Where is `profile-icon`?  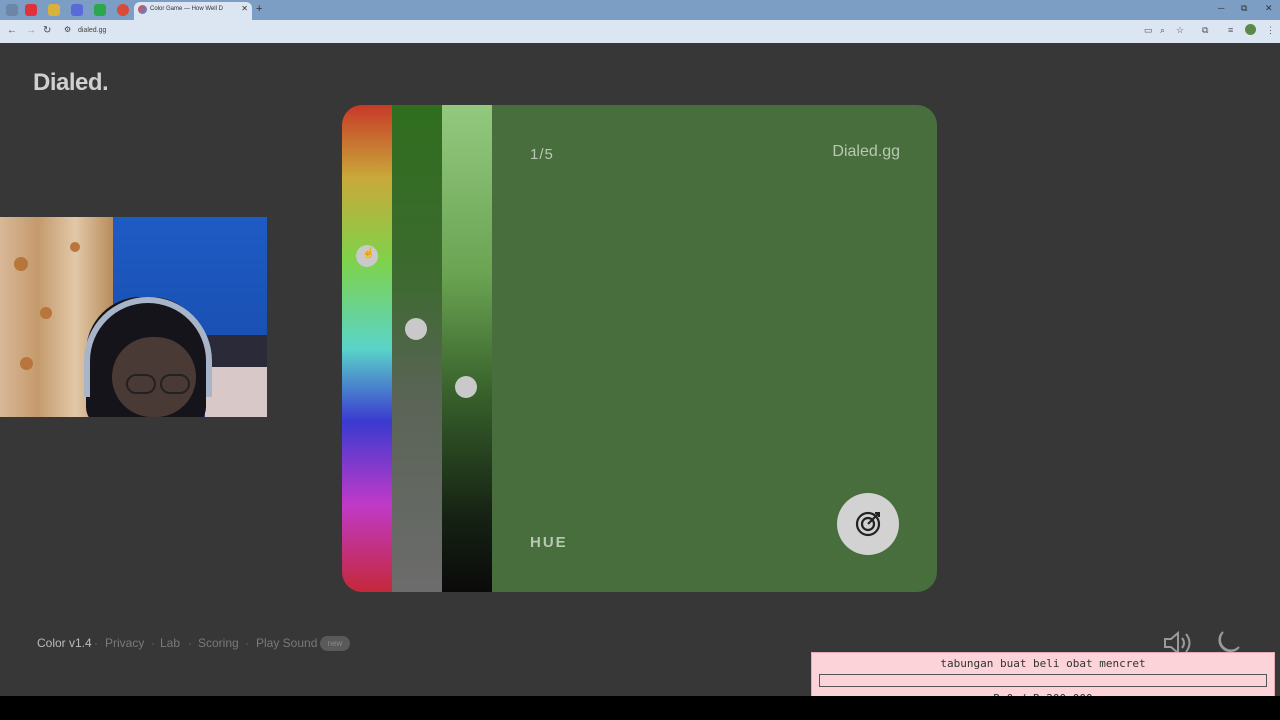 profile-icon is located at coordinates (1250, 29).